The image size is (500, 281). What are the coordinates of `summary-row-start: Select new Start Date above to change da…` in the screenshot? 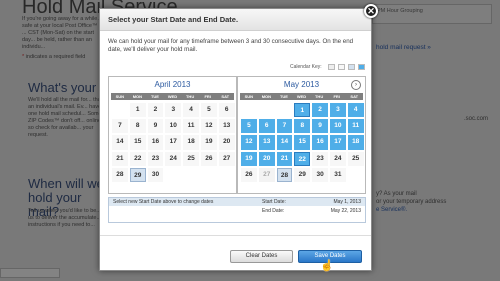 It's located at (237, 202).